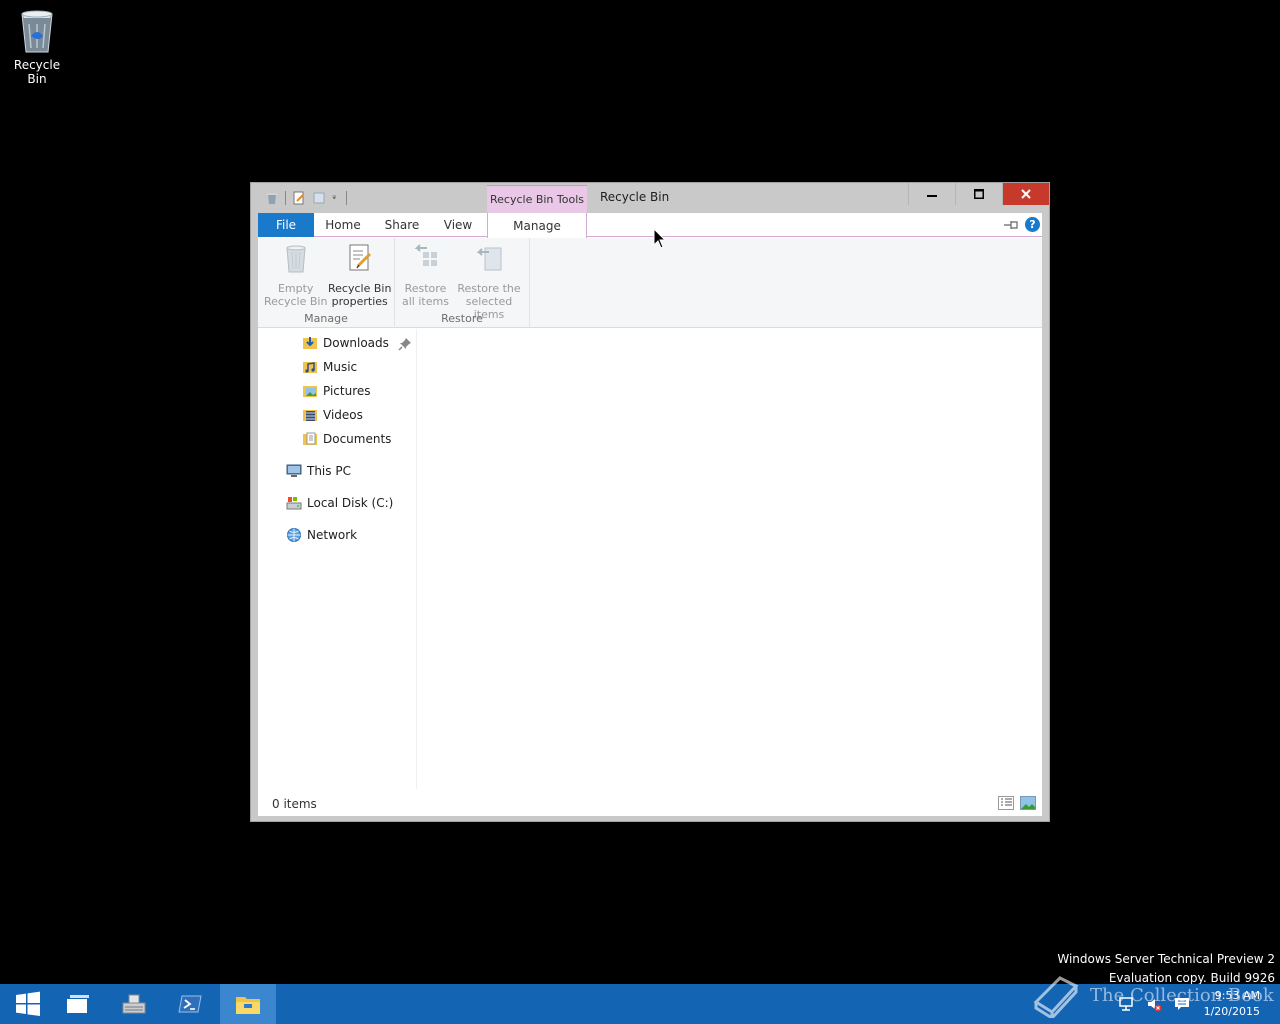  I want to click on item-count: 0 items, so click(294, 804).